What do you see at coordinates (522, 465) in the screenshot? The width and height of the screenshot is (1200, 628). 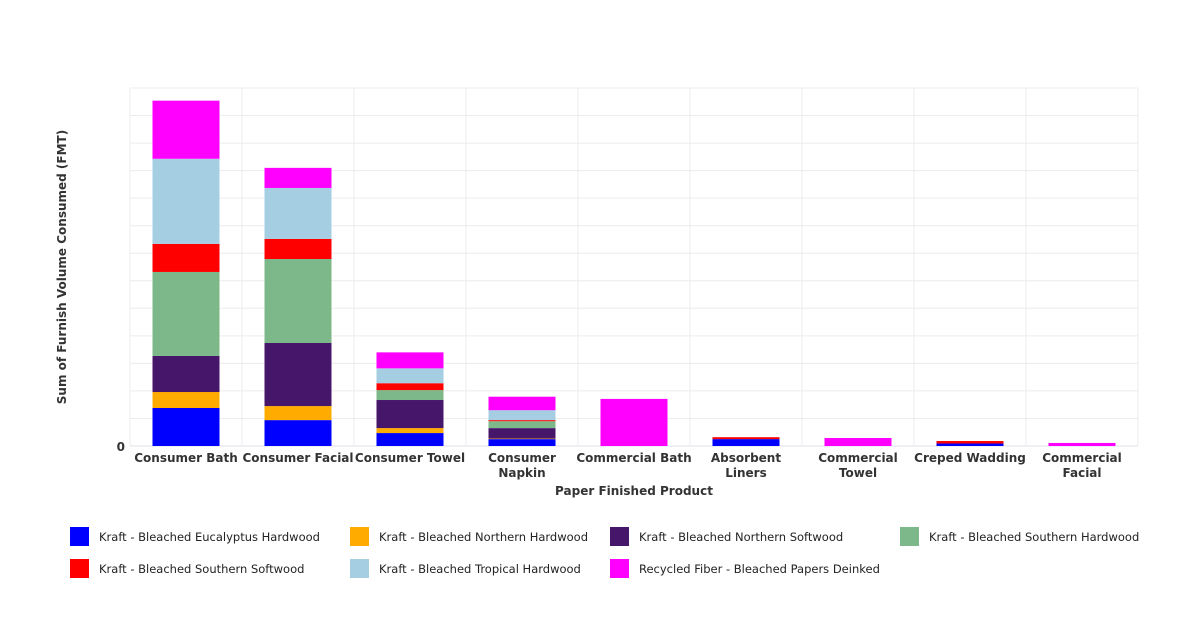 I see `x-tick-label: Consumer Napkin` at bounding box center [522, 465].